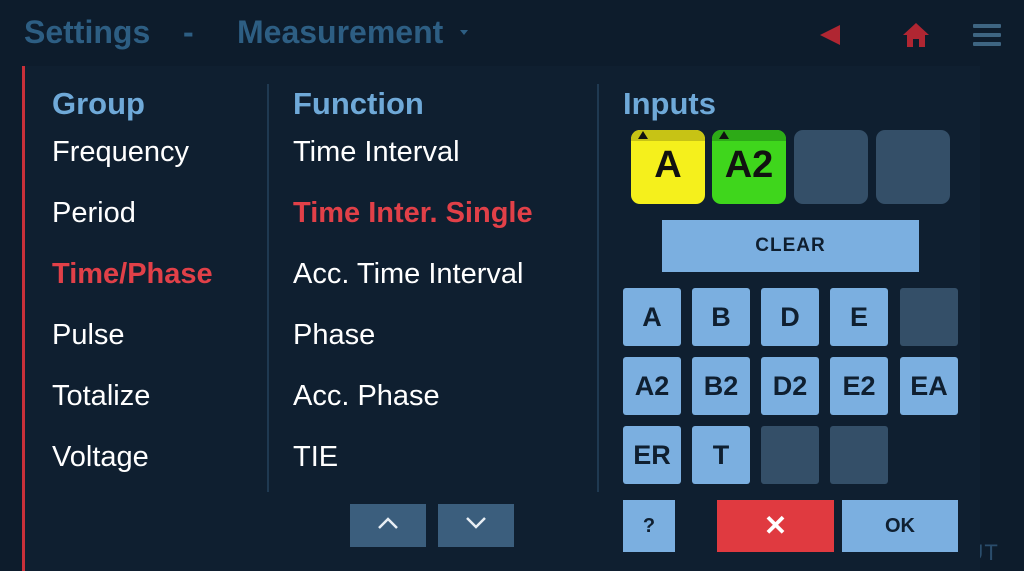 Image resolution: width=1024 pixels, height=571 pixels. Describe the element at coordinates (388, 523) in the screenshot. I see `chevron-up-icon` at that location.